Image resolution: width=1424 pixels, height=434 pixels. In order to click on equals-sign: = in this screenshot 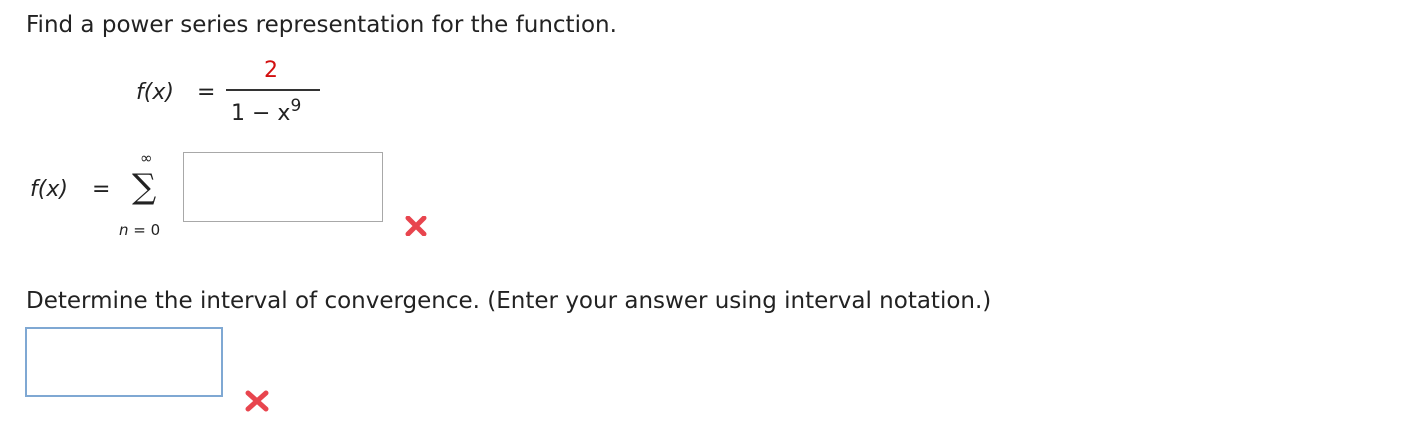, I will do `click(206, 92)`.